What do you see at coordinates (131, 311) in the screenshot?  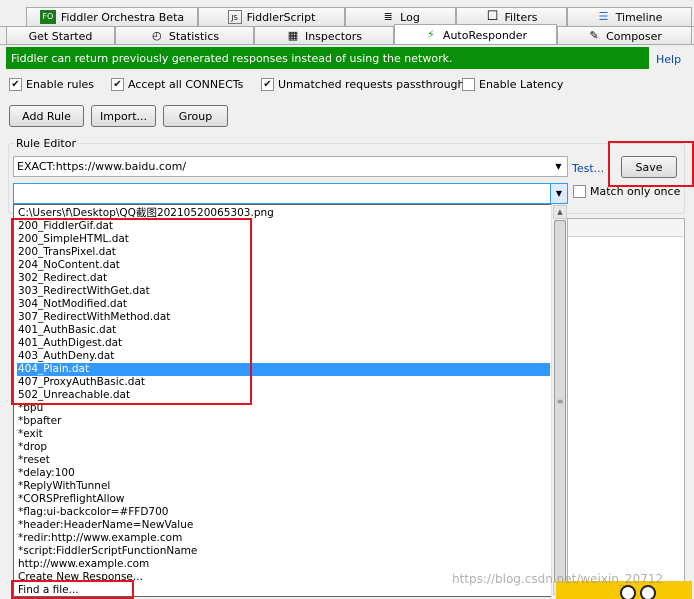 I see `annotation-box-dat-files` at bounding box center [131, 311].